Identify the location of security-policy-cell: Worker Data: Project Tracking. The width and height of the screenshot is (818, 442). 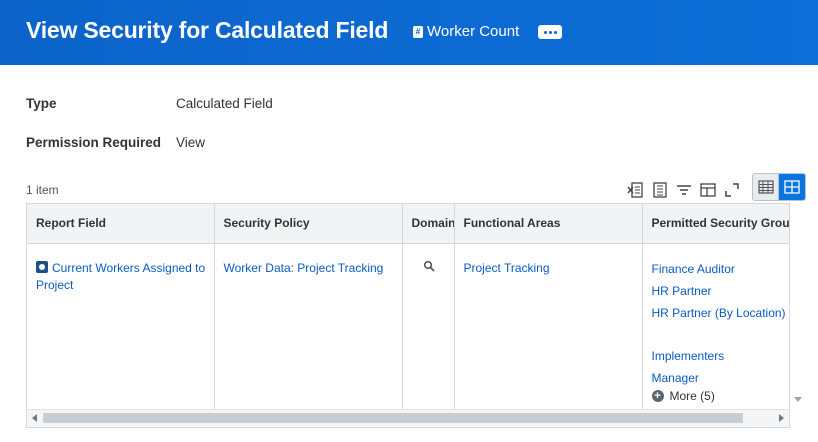
(308, 326).